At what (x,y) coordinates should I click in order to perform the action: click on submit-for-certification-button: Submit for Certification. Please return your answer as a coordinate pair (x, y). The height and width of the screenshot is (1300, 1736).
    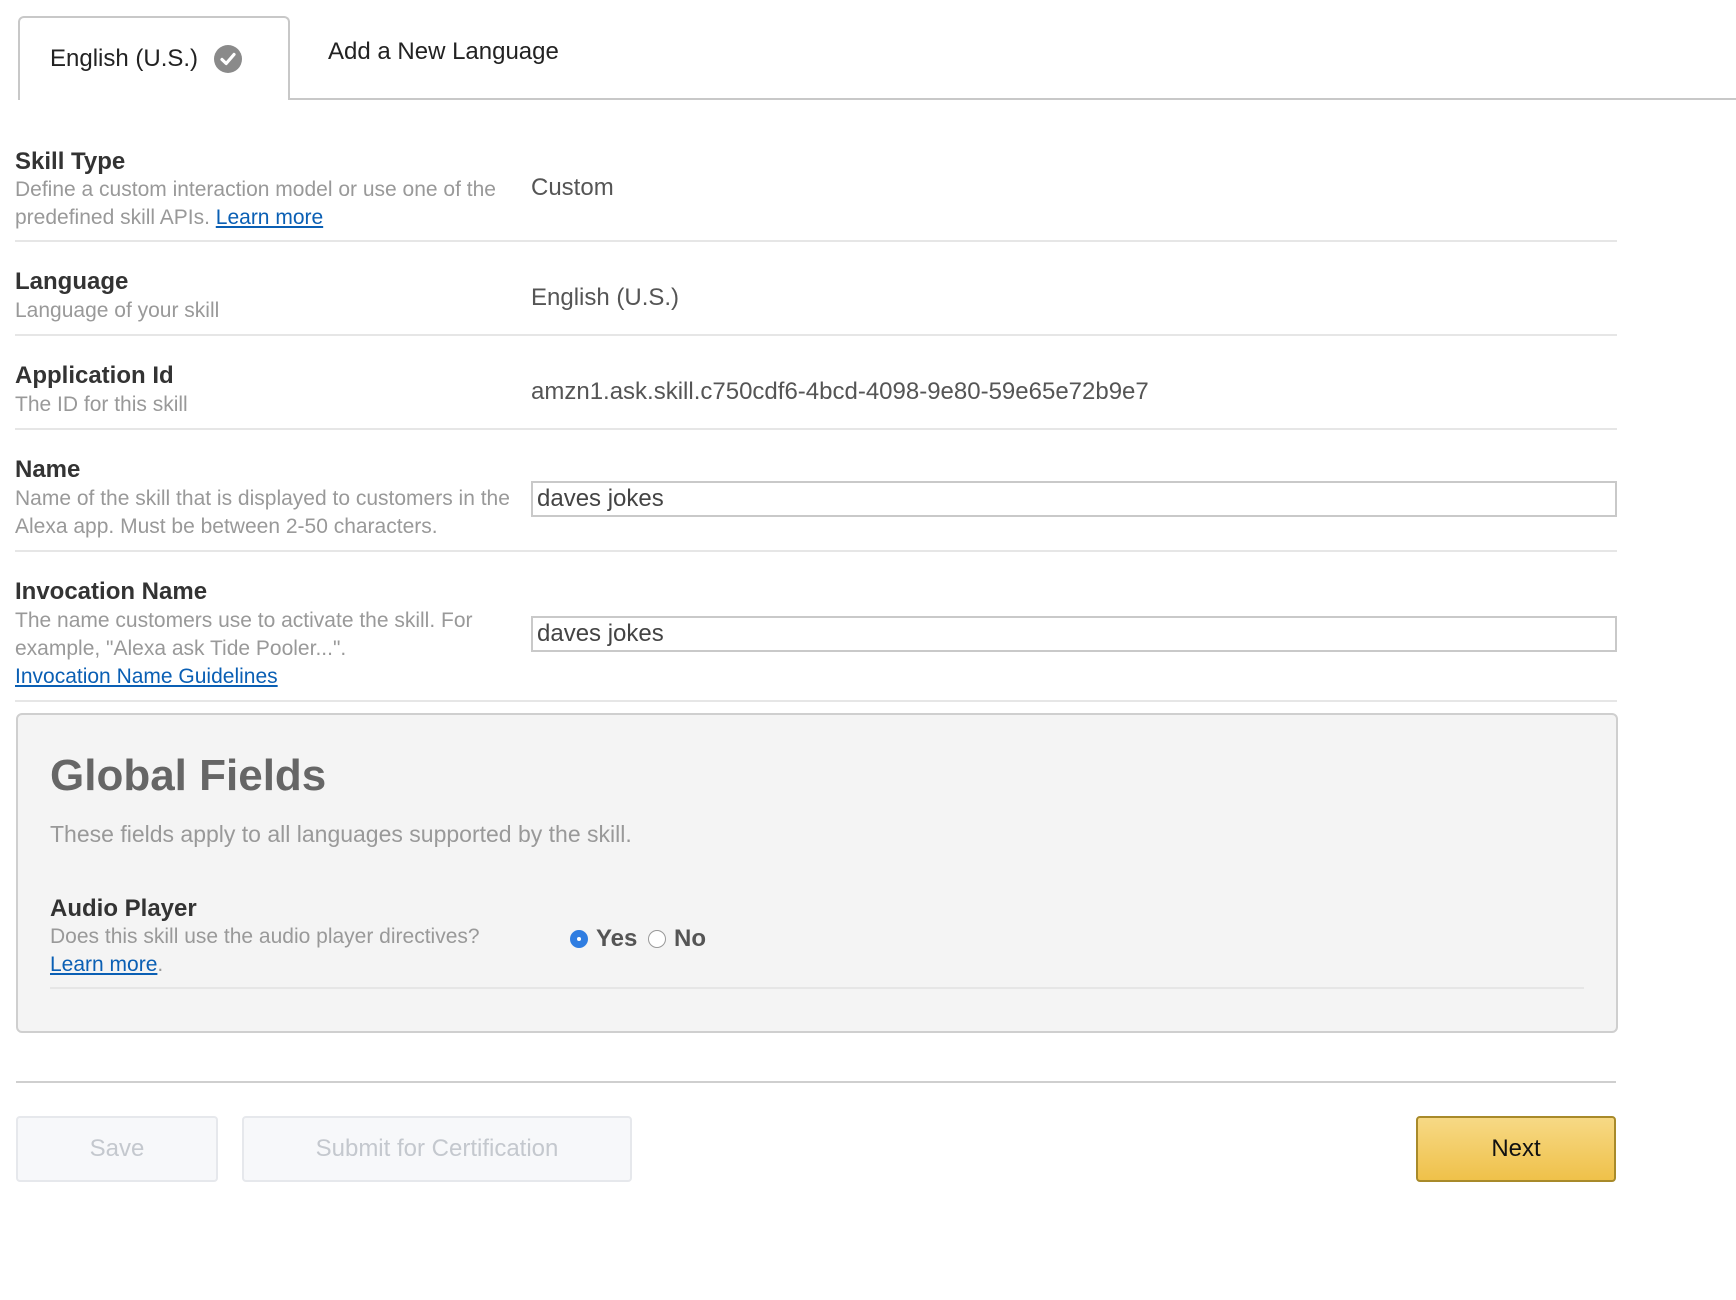
    Looking at the image, I should click on (437, 1149).